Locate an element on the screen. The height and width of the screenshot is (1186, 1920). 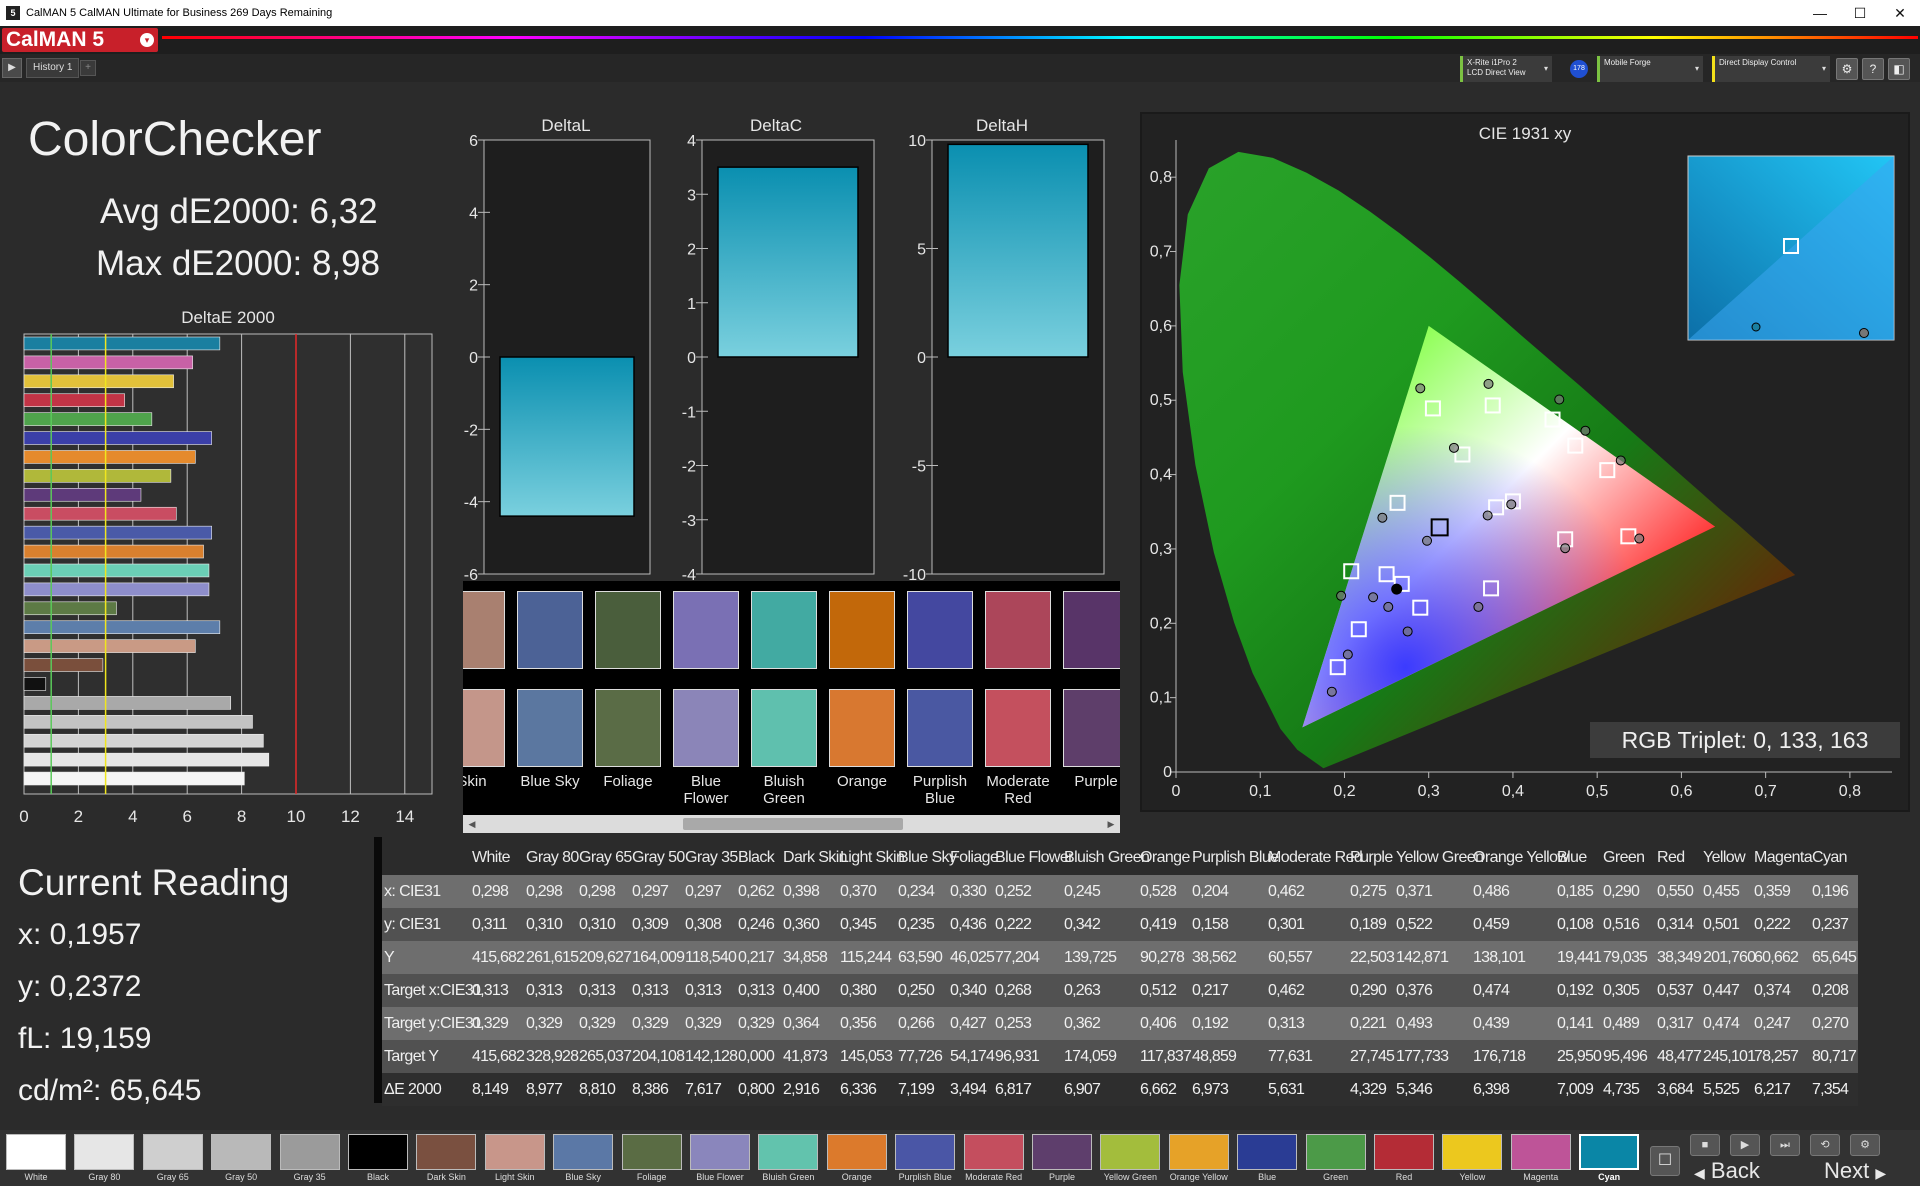
scroll-left-icon: ◀ is located at coordinates (472, 824).